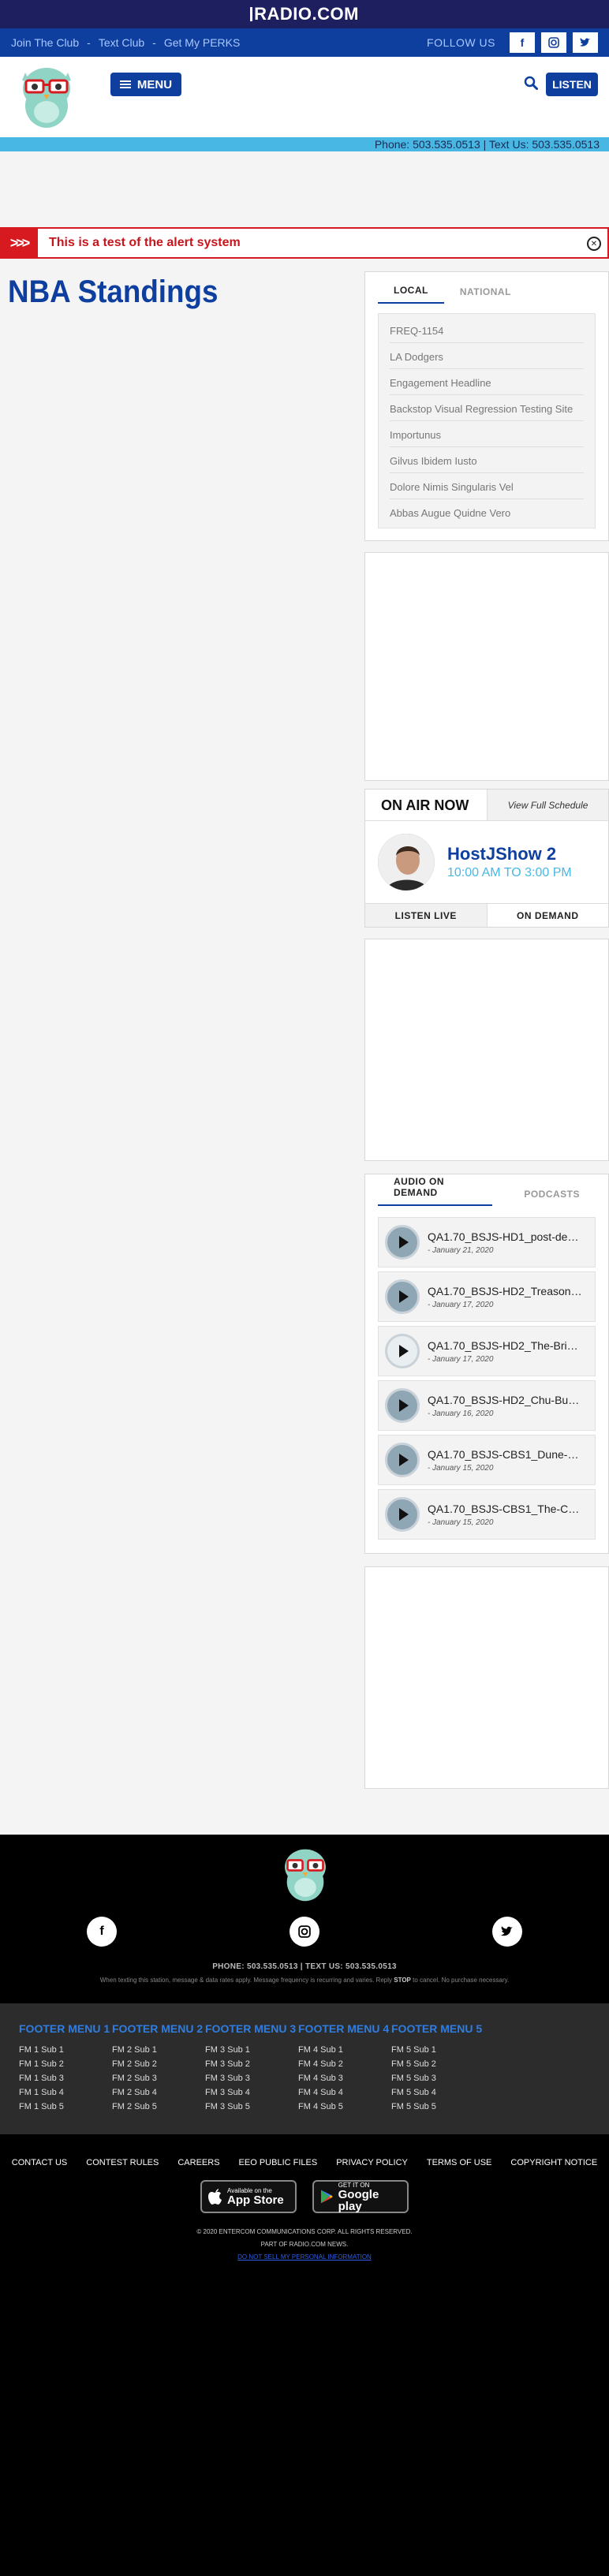  What do you see at coordinates (251, 2064) in the screenshot?
I see `footer-menu-item: FM 3 Sub 2` at bounding box center [251, 2064].